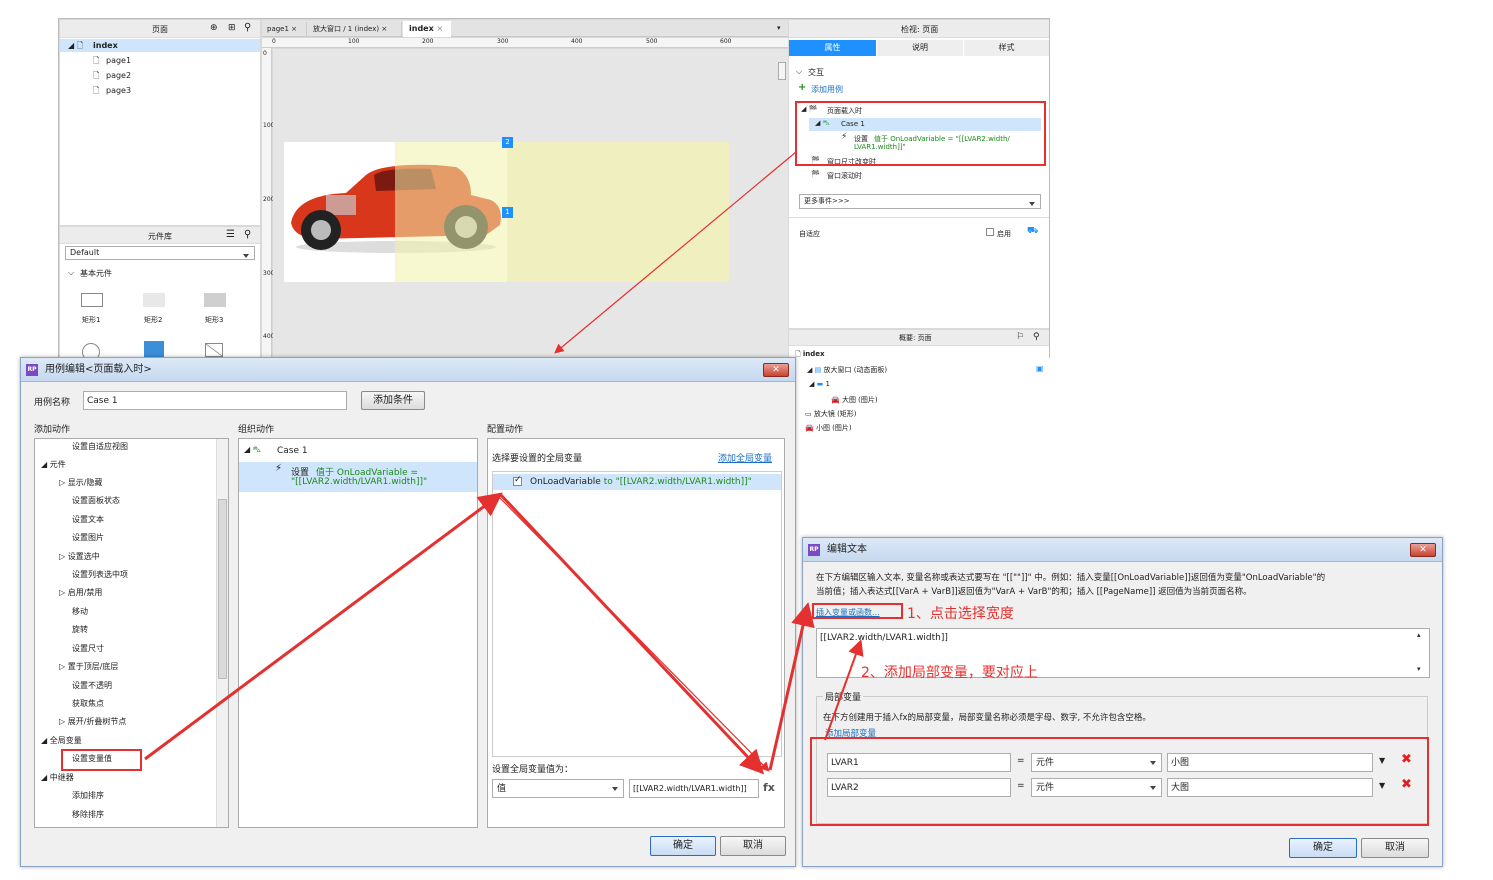 The image size is (1493, 880). What do you see at coordinates (118, 75) in the screenshot?
I see `page-item: page2` at bounding box center [118, 75].